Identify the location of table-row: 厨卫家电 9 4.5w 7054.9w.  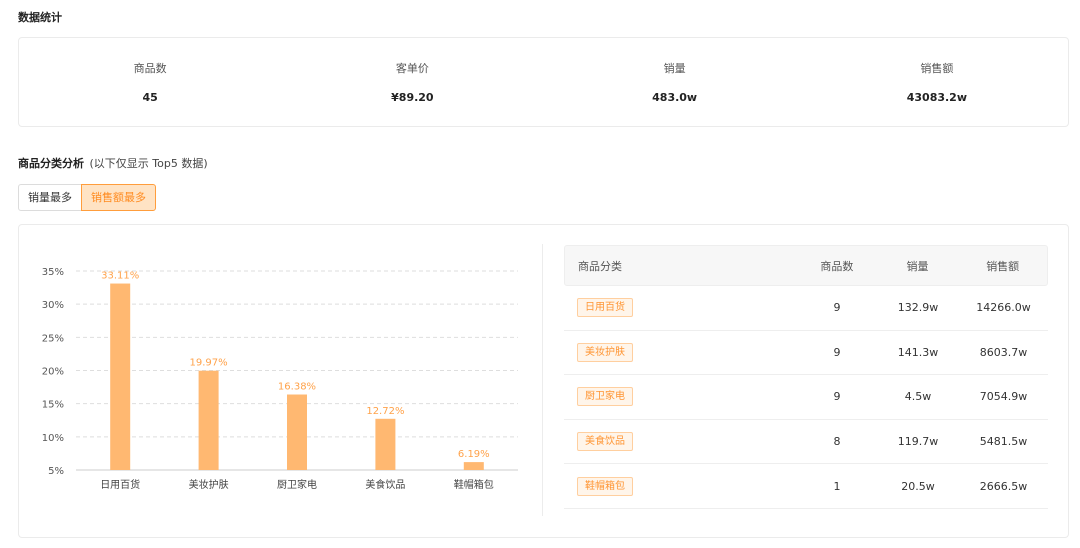
(806, 397).